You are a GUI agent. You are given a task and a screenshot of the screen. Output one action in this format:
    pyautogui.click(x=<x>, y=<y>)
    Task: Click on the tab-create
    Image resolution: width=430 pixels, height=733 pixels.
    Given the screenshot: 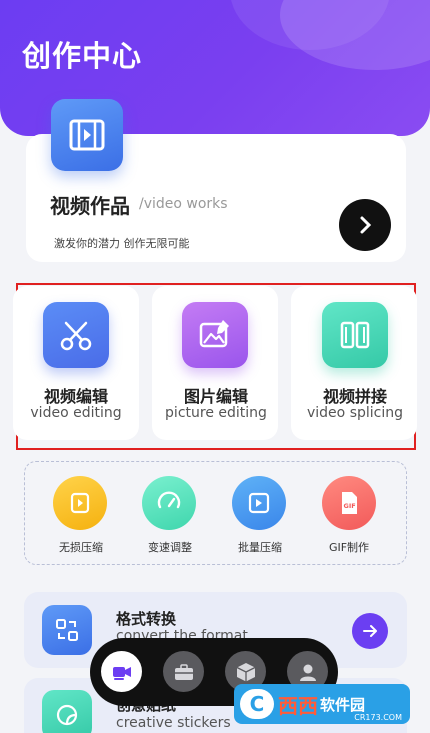 What is the action you would take?
    pyautogui.click(x=121, y=671)
    